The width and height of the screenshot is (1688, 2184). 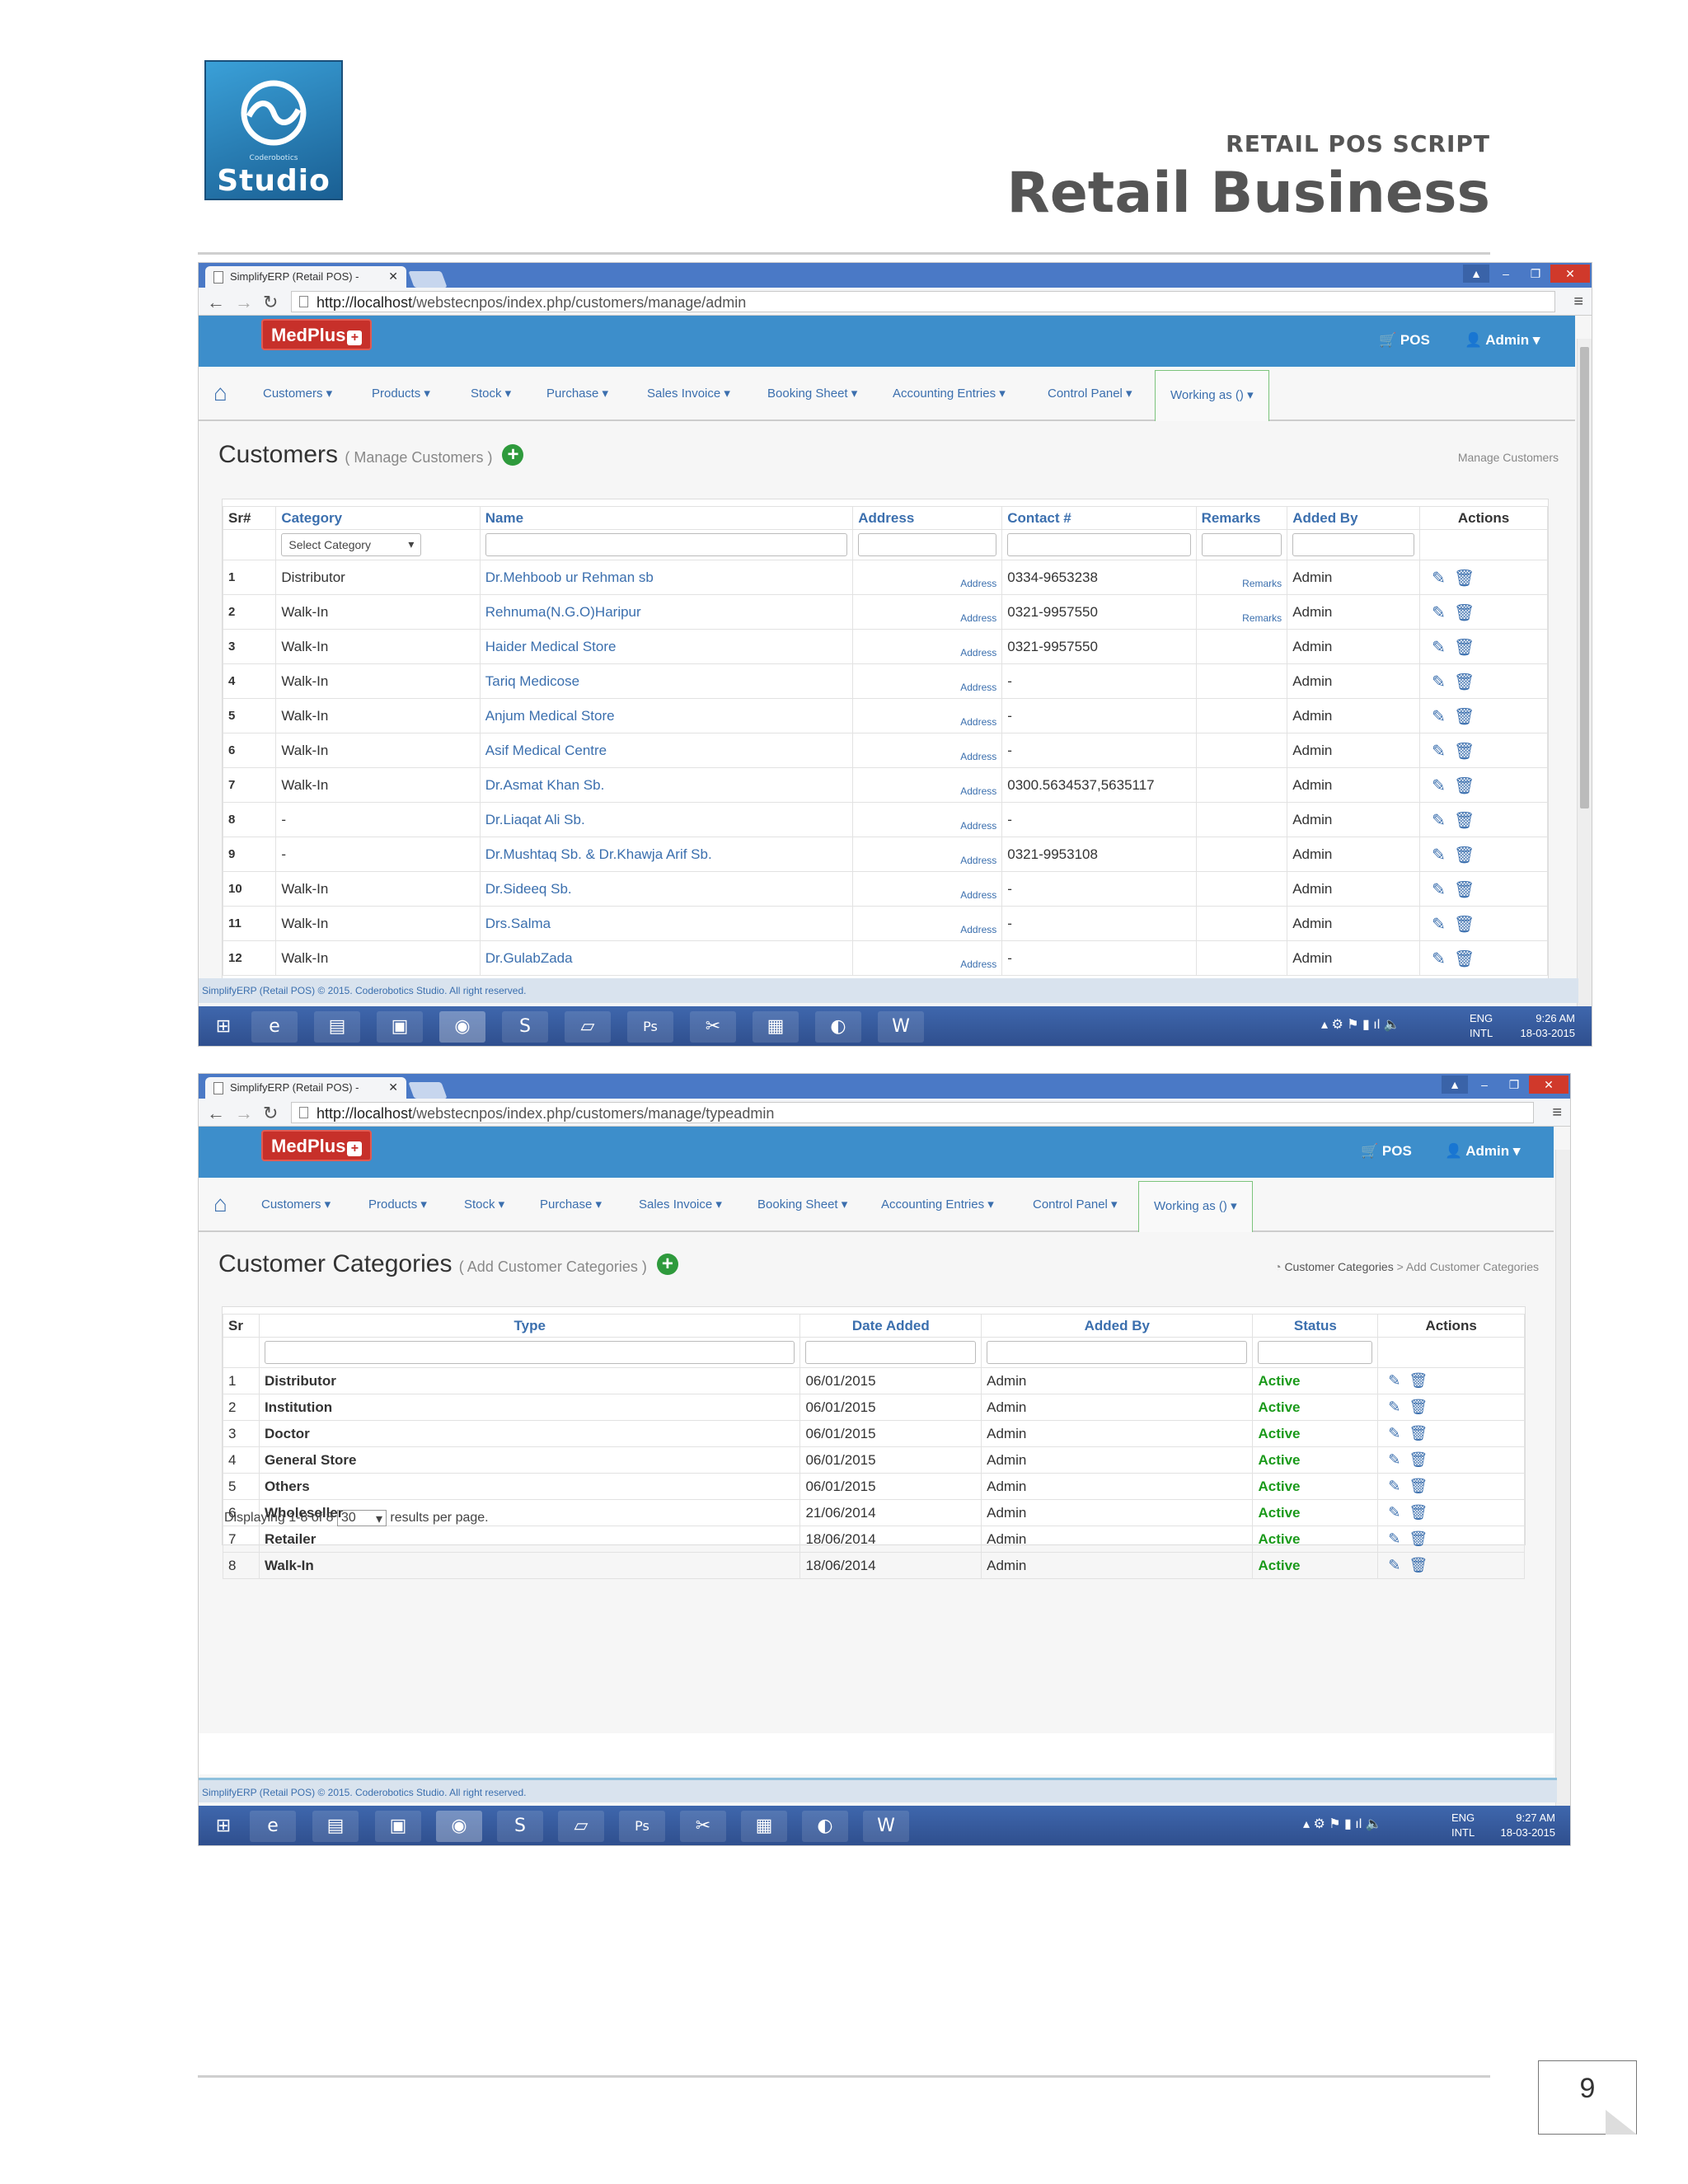 What do you see at coordinates (317, 1145) in the screenshot?
I see `brand-logo: MedPlus +` at bounding box center [317, 1145].